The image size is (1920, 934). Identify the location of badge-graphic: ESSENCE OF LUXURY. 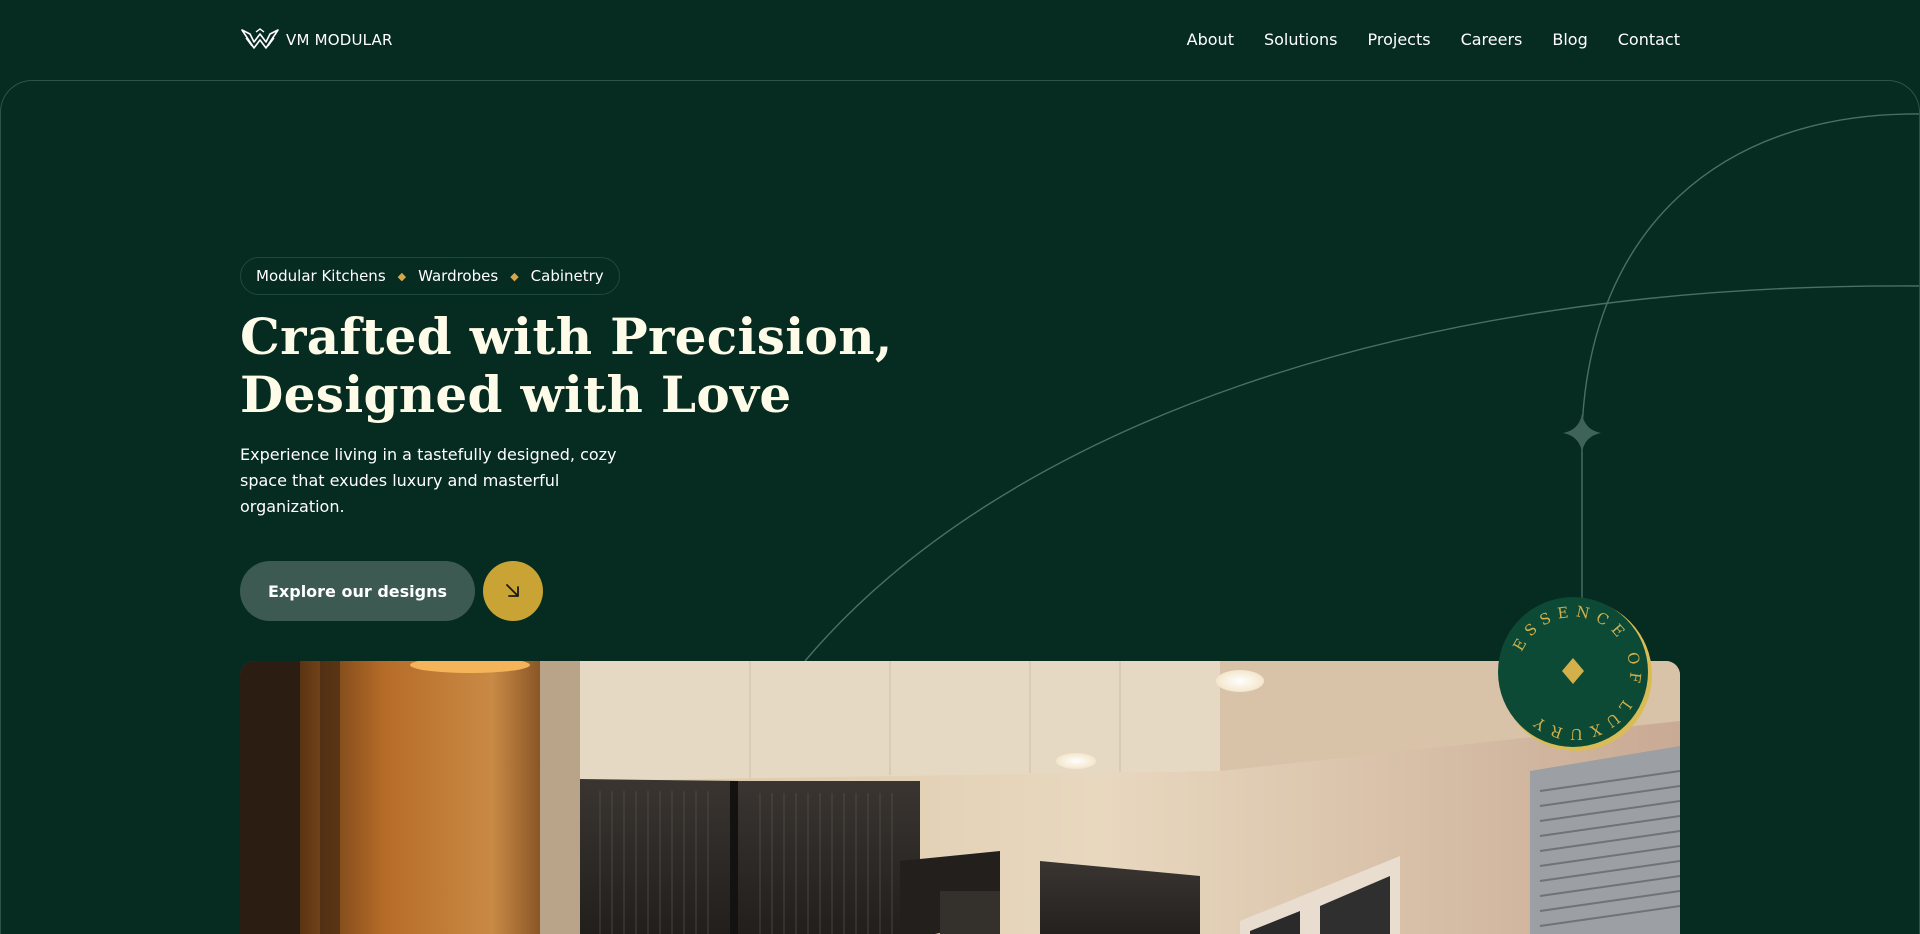
(1575, 674).